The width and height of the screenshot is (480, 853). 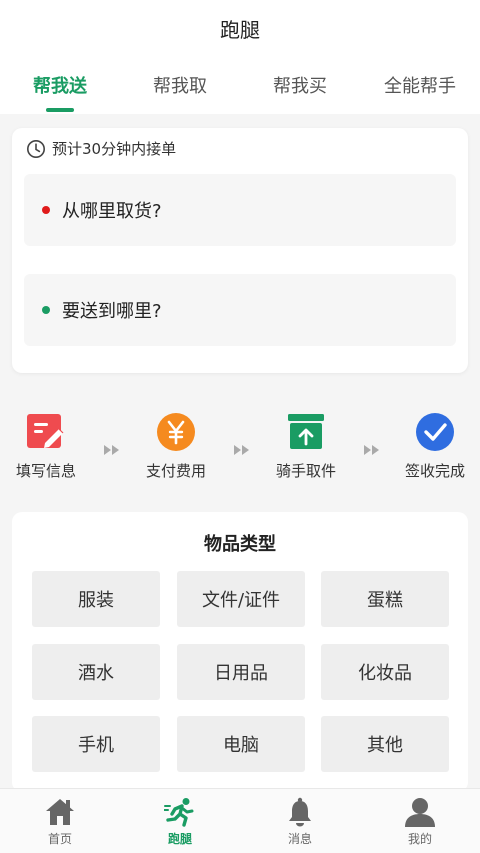 What do you see at coordinates (385, 672) in the screenshot?
I see `item-type-cosmetics: 化妆品` at bounding box center [385, 672].